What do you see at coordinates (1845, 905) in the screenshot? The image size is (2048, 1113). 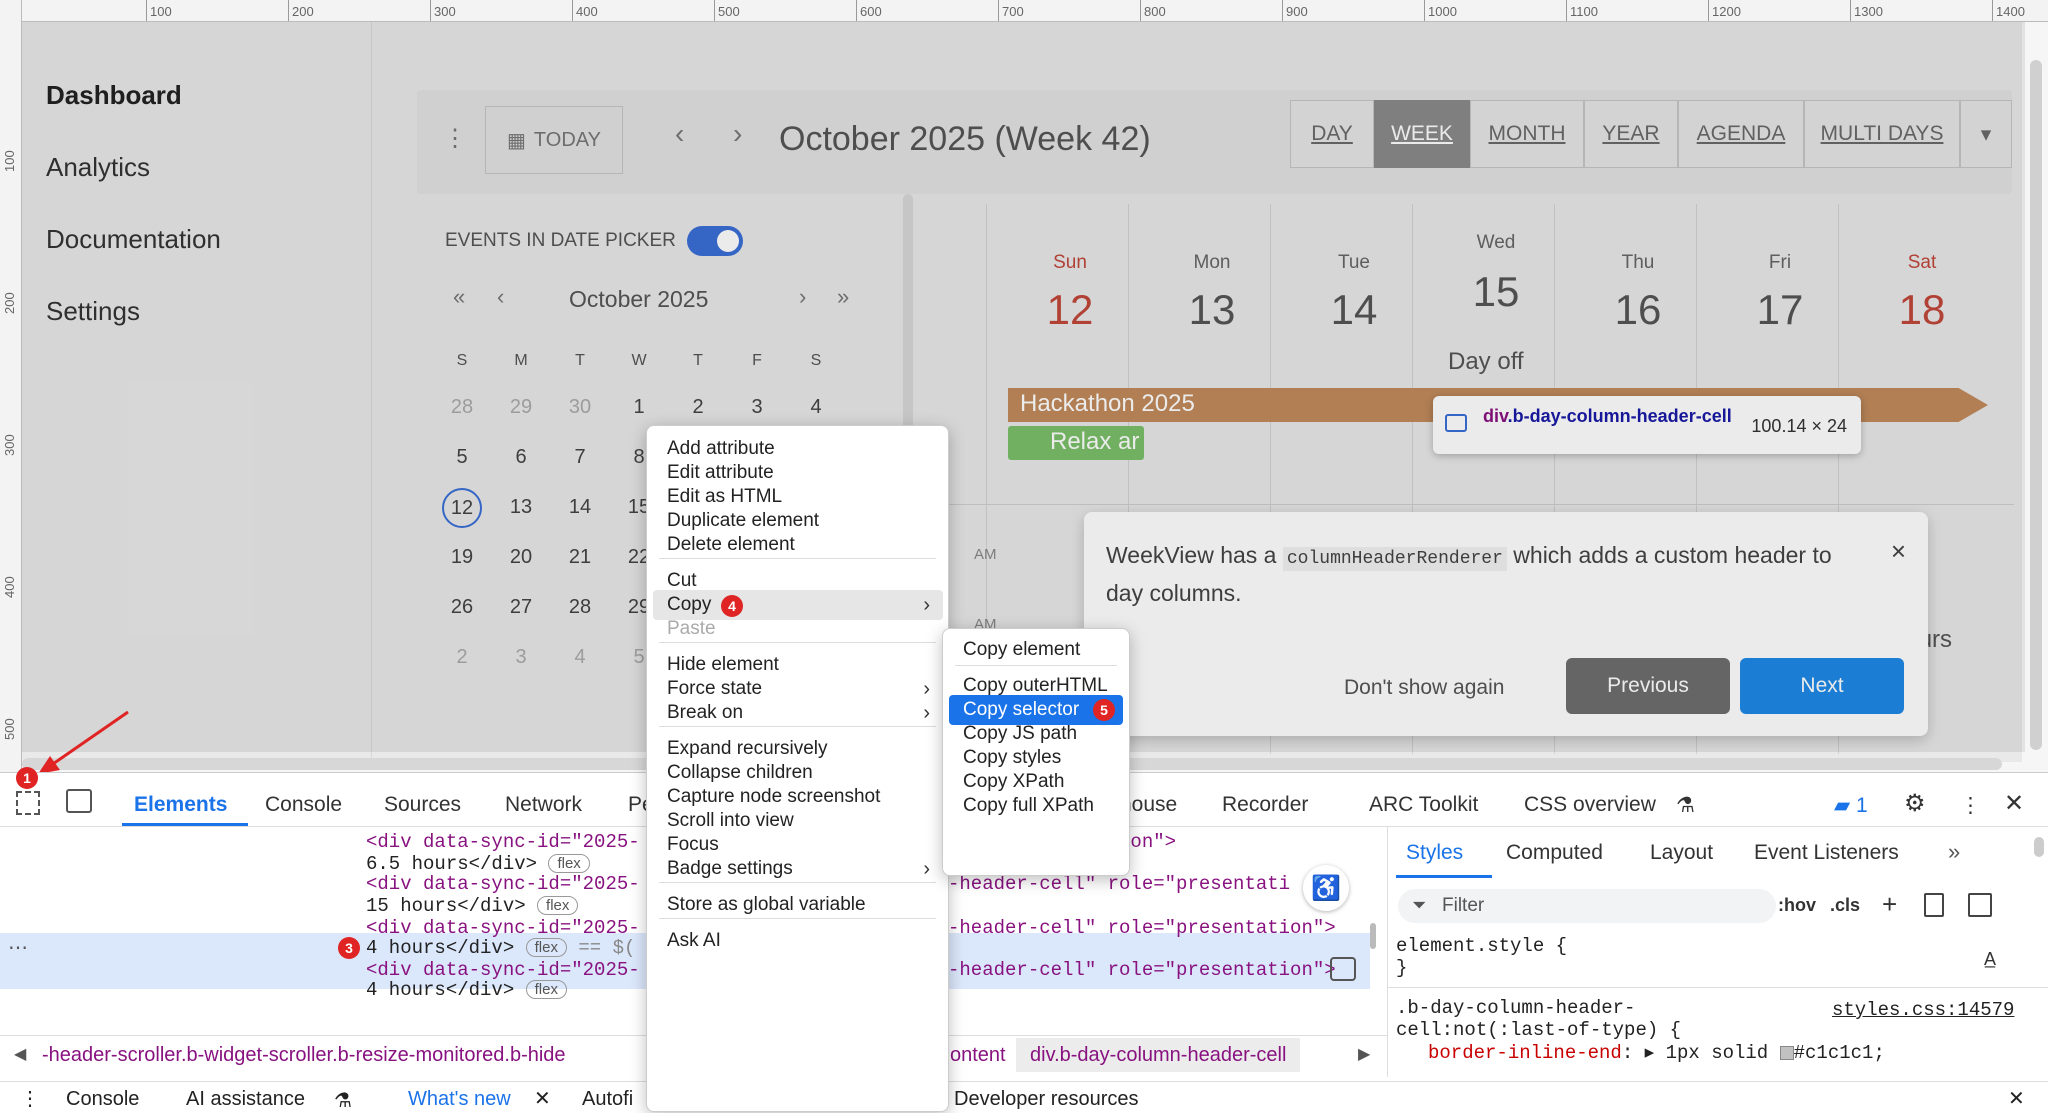 I see `cls-toggle: .cls` at bounding box center [1845, 905].